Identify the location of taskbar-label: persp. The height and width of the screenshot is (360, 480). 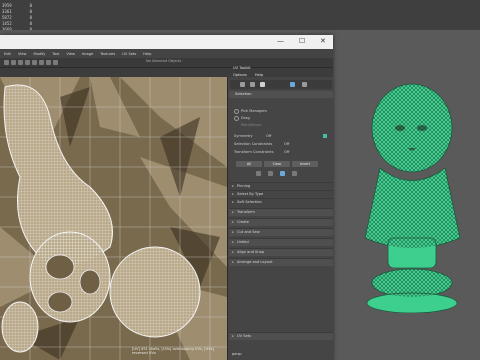
(237, 354).